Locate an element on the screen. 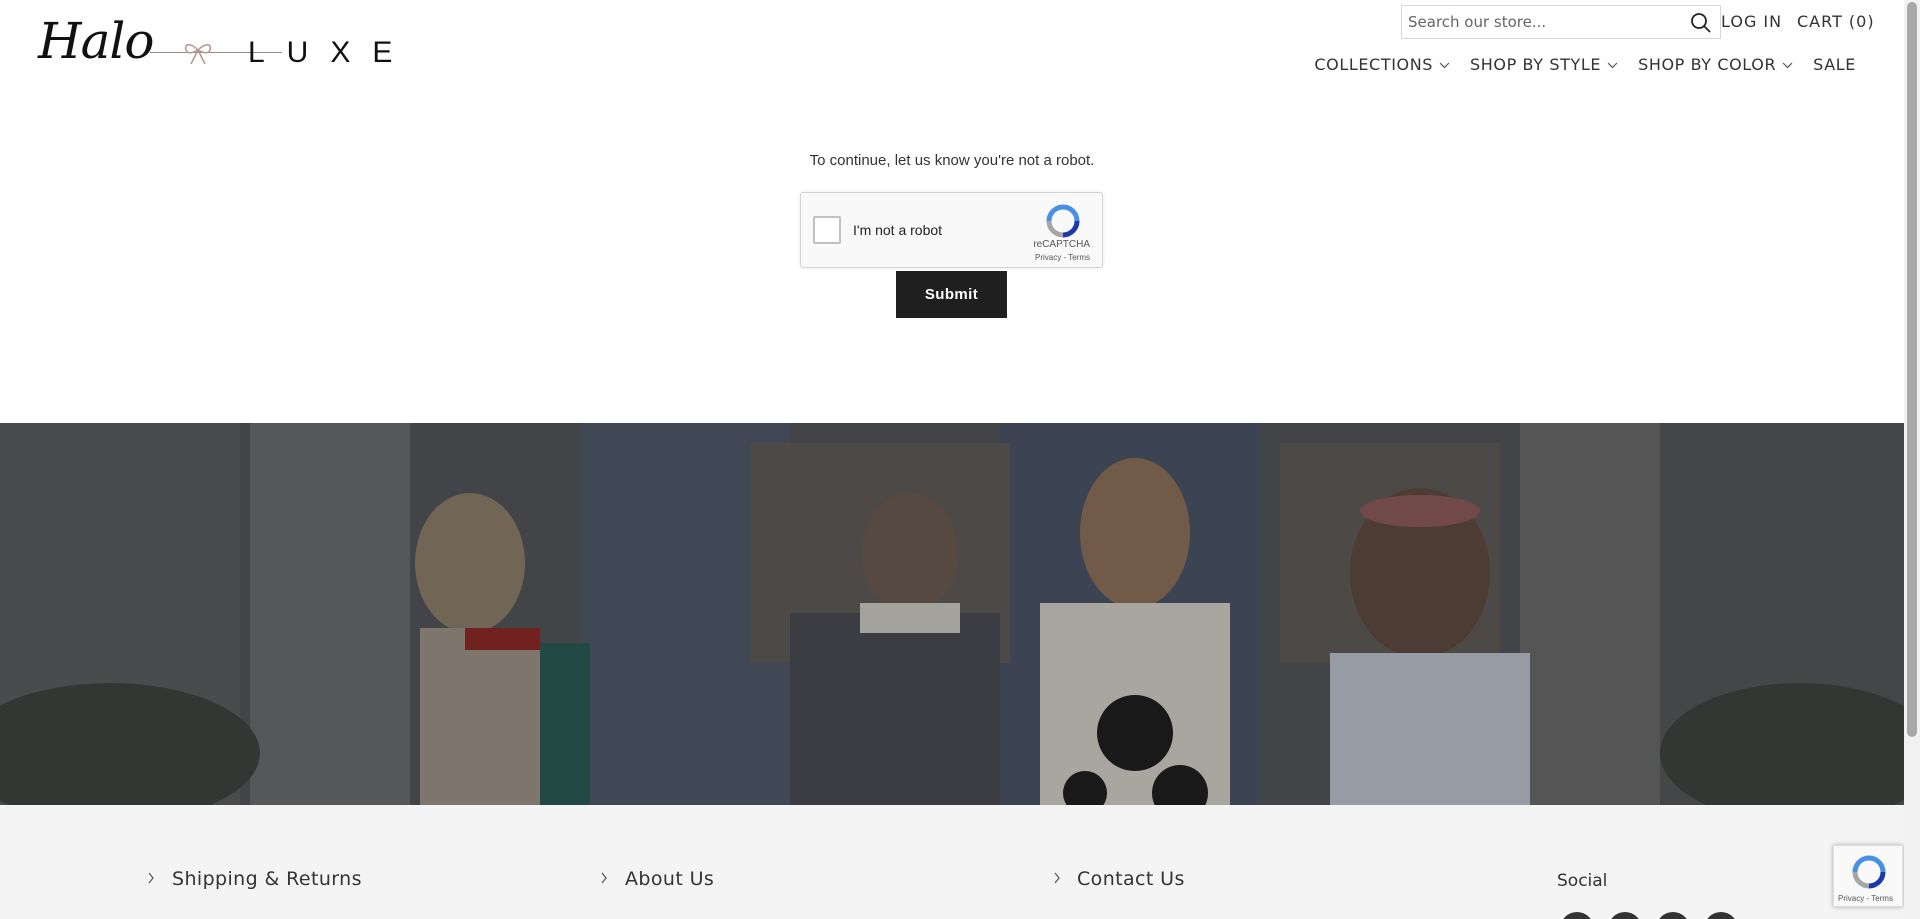 Image resolution: width=1920 pixels, height=919 pixels. nav-sale: SALE is located at coordinates (1834, 64).